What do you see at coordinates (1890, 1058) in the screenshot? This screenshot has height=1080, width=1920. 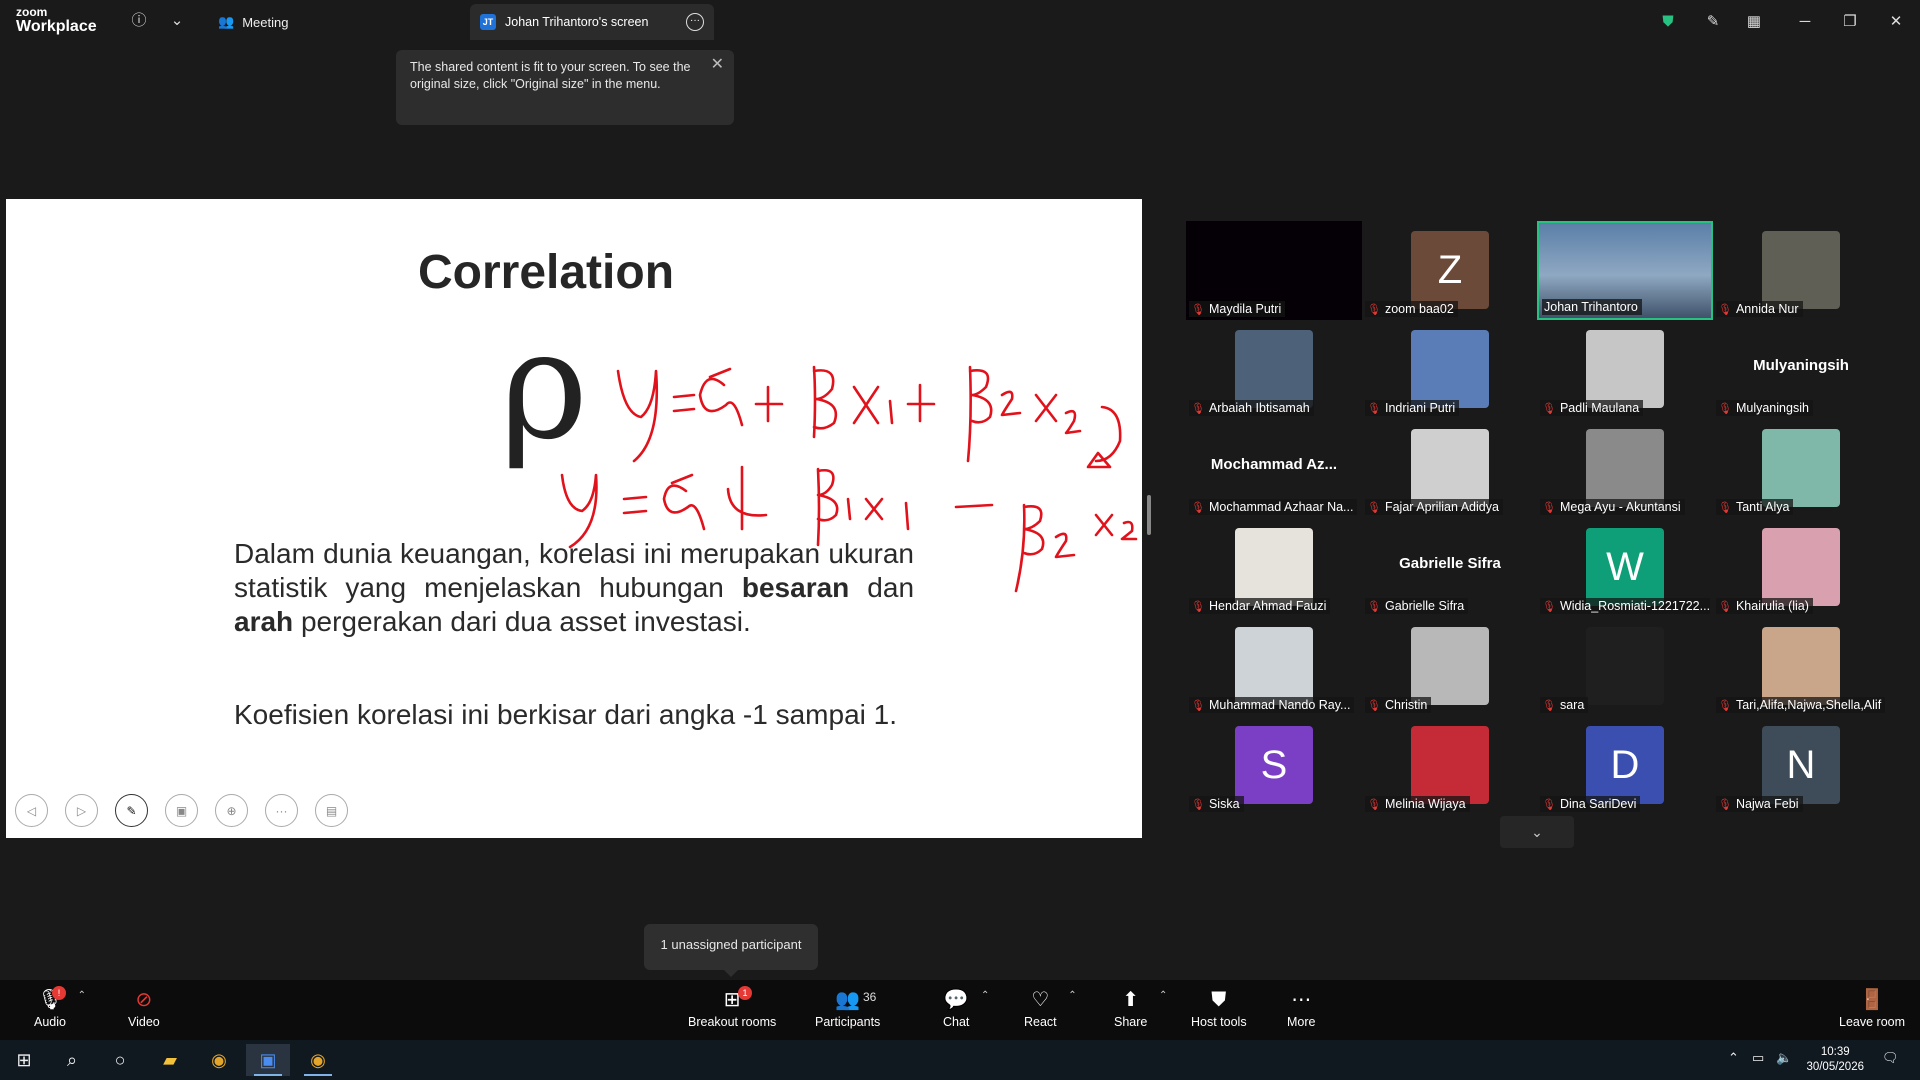 I see `notifications-icon: 🗨` at bounding box center [1890, 1058].